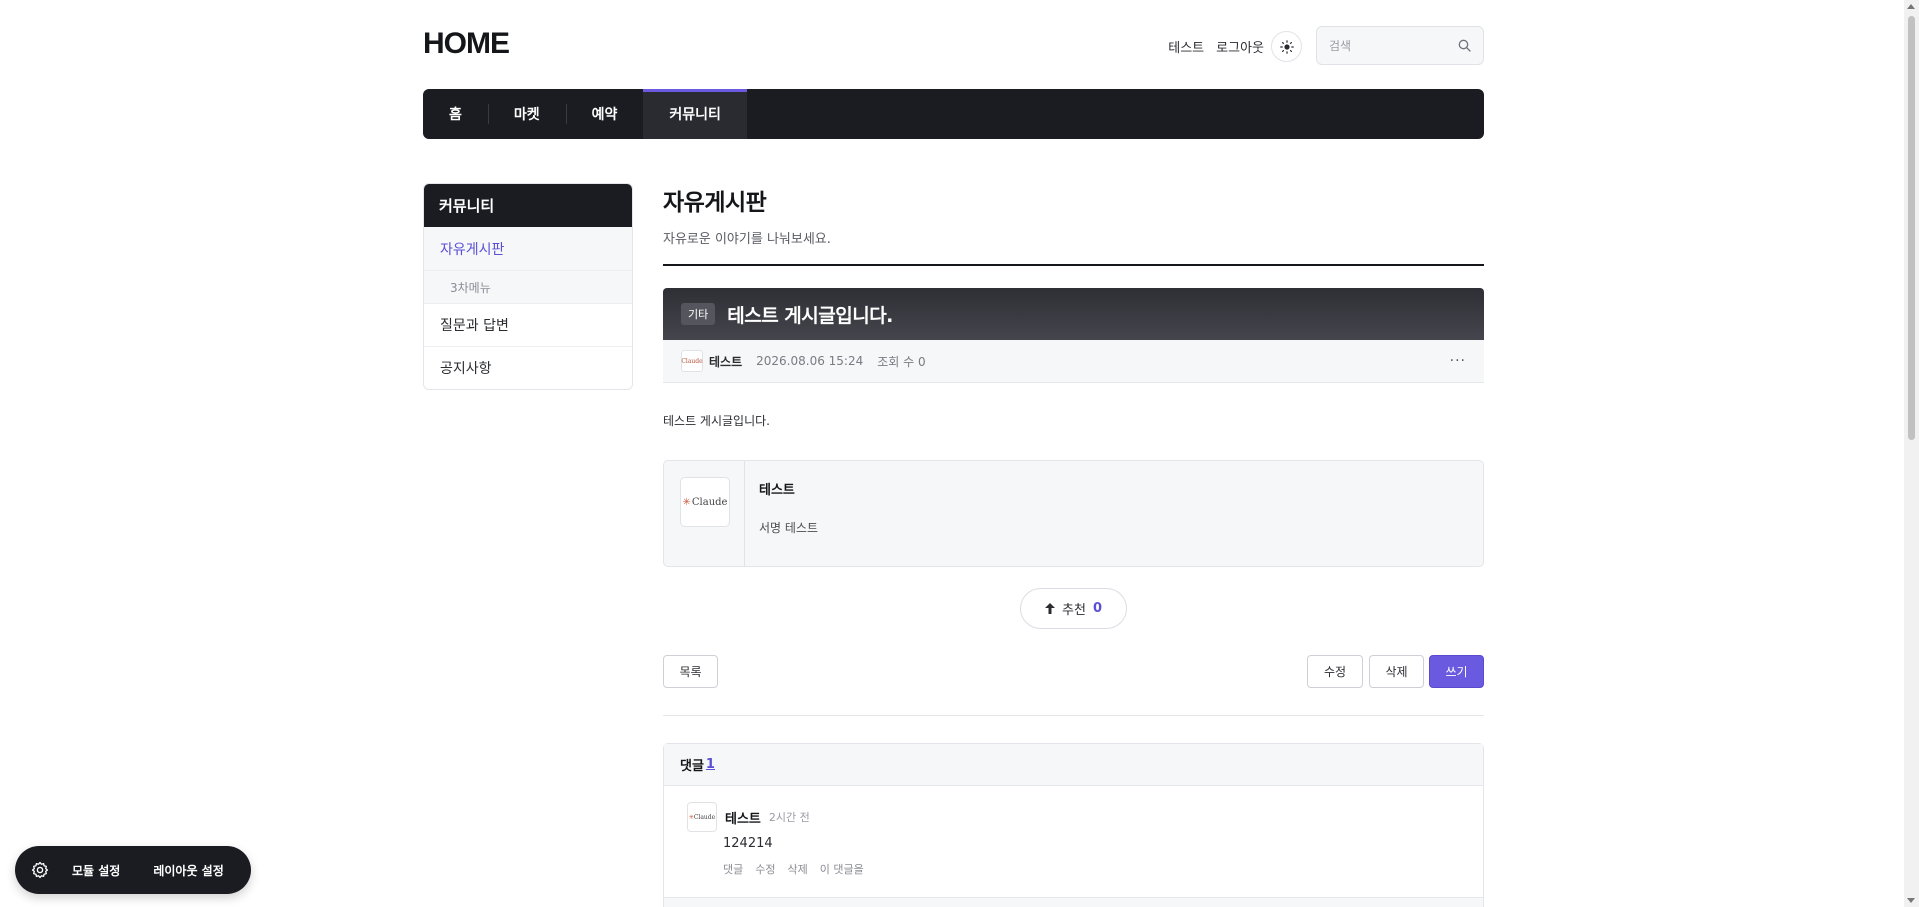 The height and width of the screenshot is (907, 1919). Describe the element at coordinates (777, 490) in the screenshot. I see `signature-name: 테스트` at that location.